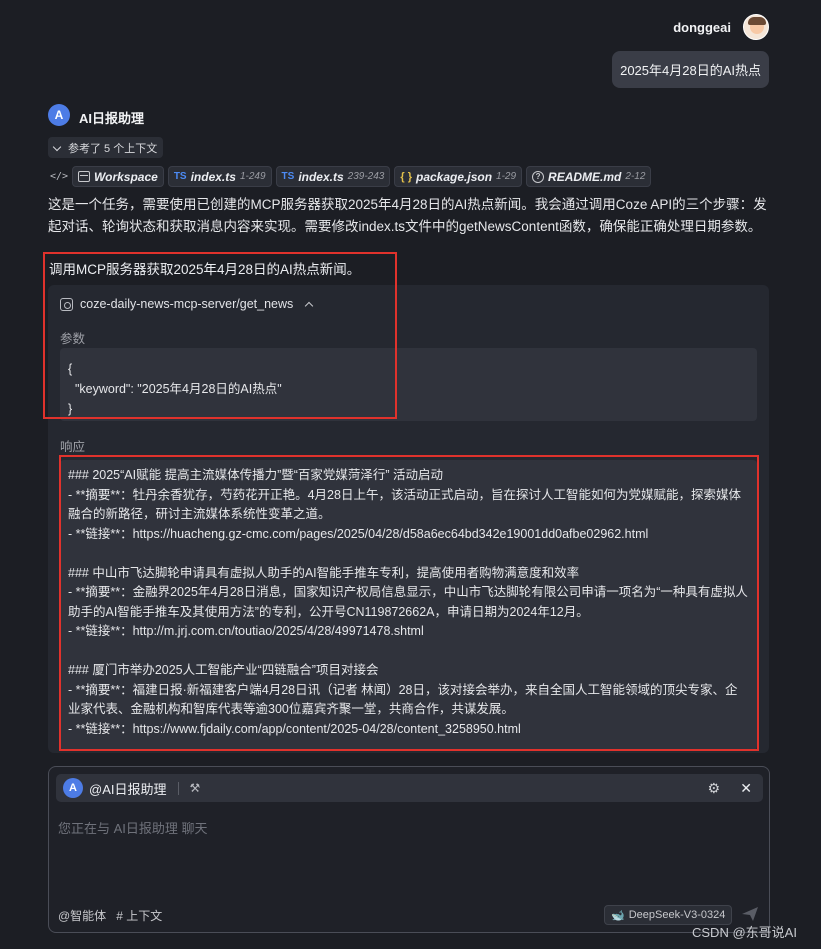  I want to click on mention-agent-button: @智能体, so click(82, 915).